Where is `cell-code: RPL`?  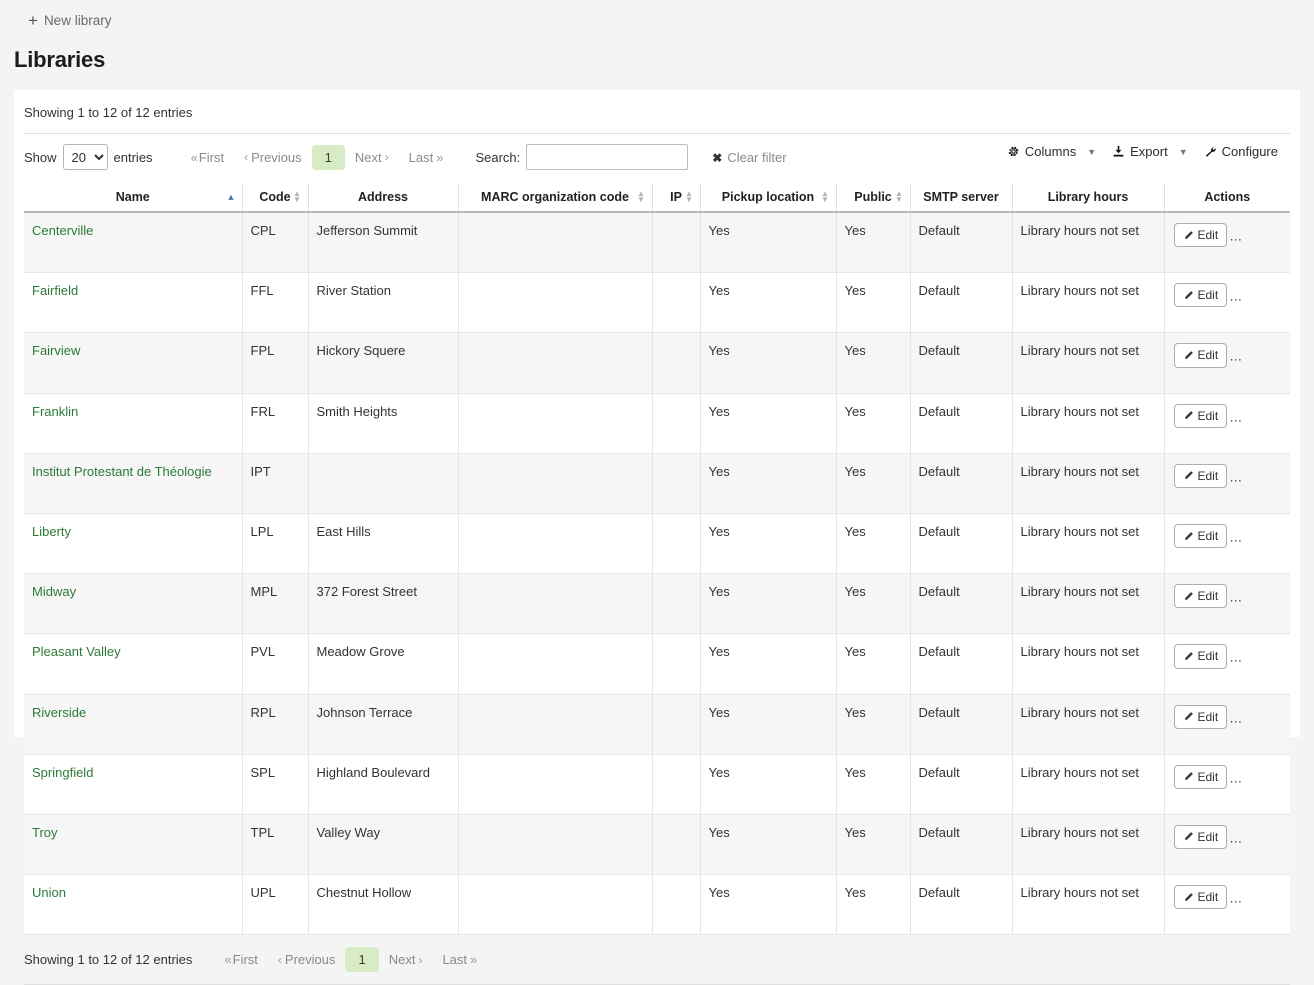
cell-code: RPL is located at coordinates (274, 724).